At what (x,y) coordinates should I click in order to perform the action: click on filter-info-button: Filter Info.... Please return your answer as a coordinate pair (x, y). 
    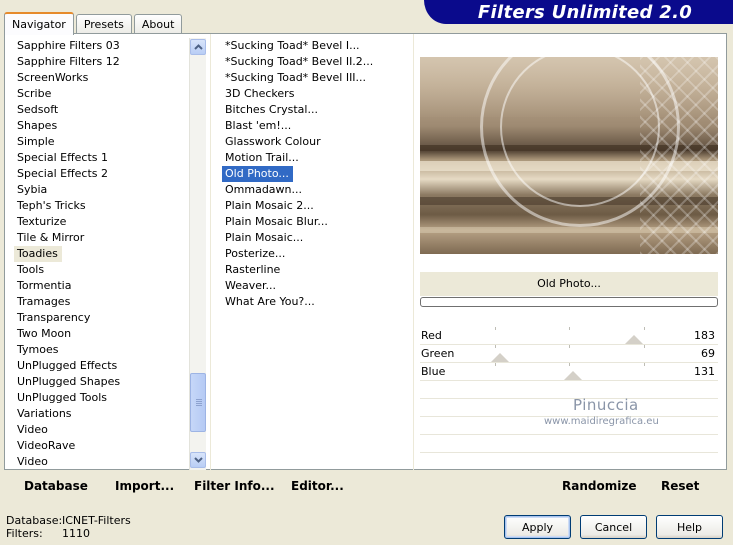
    Looking at the image, I should click on (234, 486).